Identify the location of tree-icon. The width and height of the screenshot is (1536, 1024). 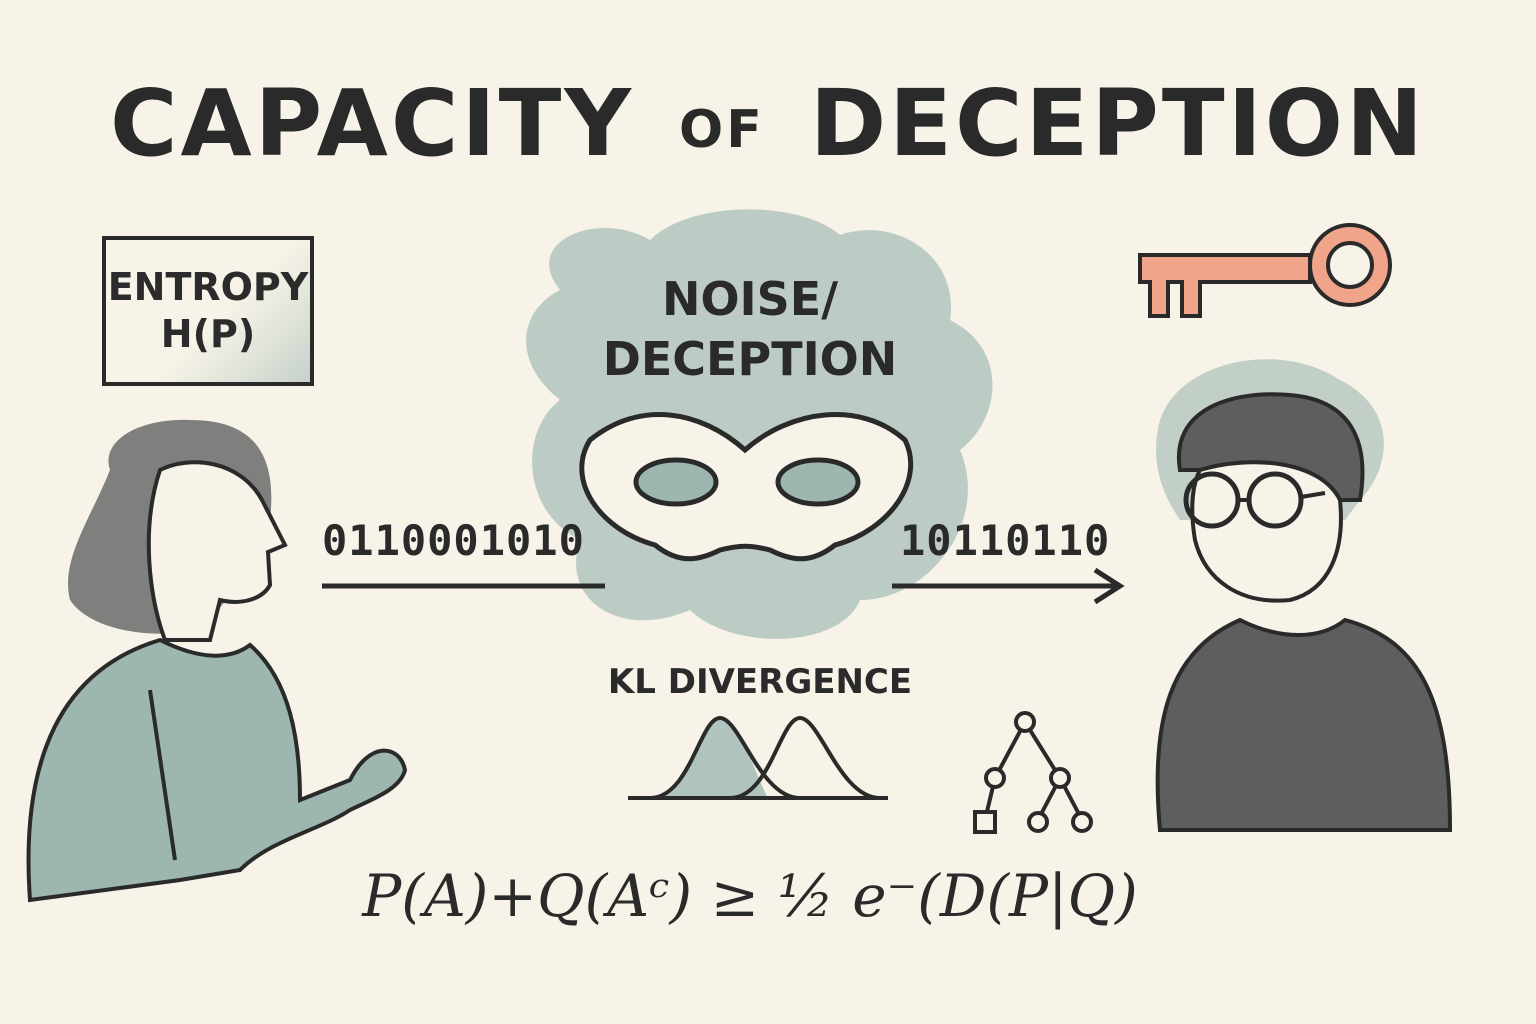
(1033, 772).